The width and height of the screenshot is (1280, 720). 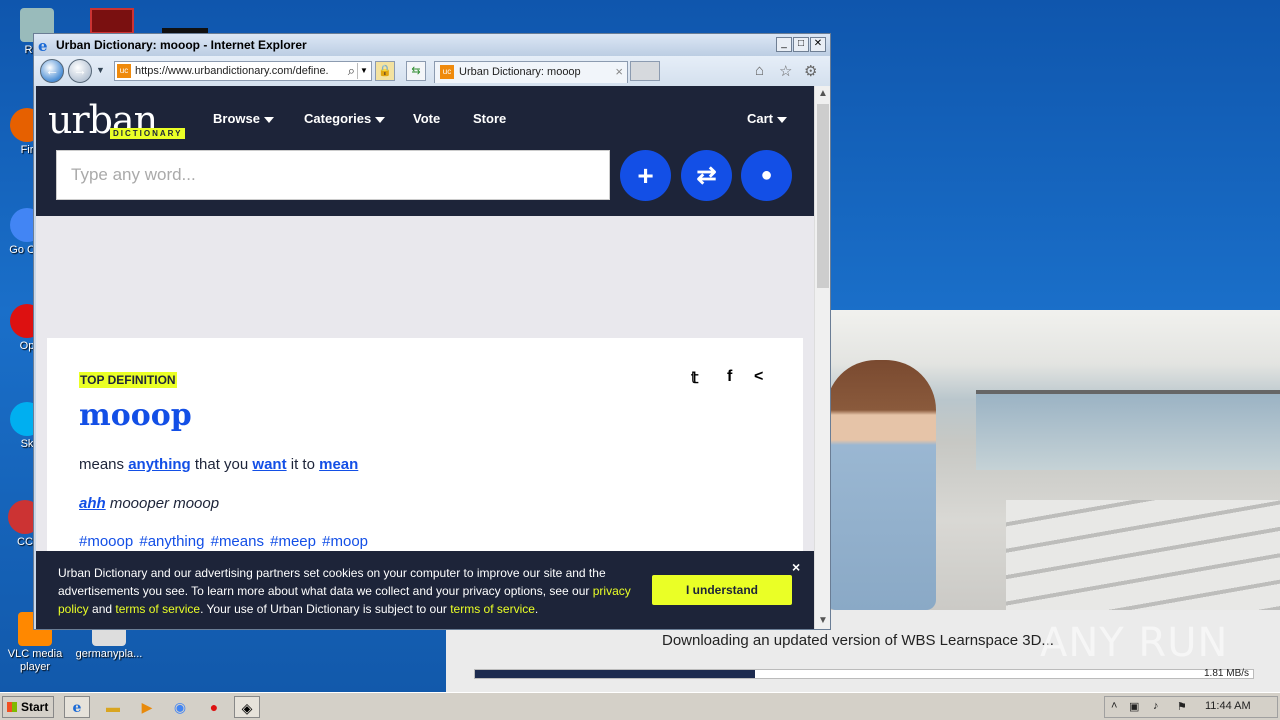 What do you see at coordinates (536, 609) in the screenshot?
I see `cookie-text-part: .` at bounding box center [536, 609].